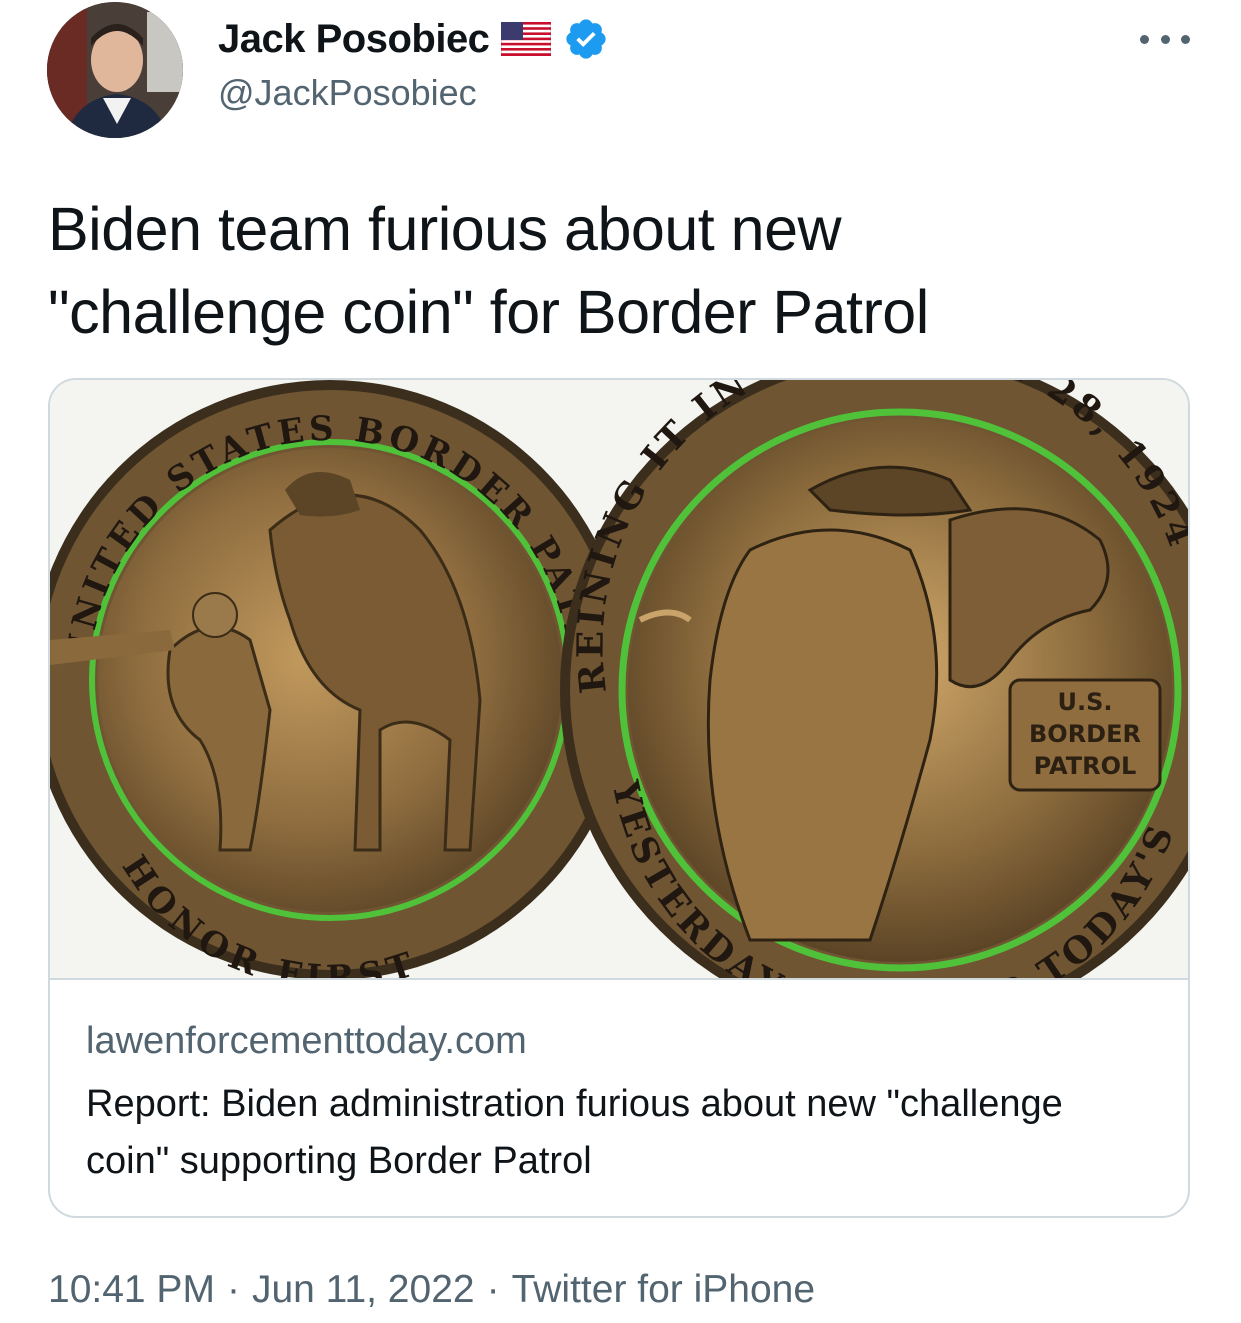  What do you see at coordinates (526, 39) in the screenshot?
I see `us-flag-icon` at bounding box center [526, 39].